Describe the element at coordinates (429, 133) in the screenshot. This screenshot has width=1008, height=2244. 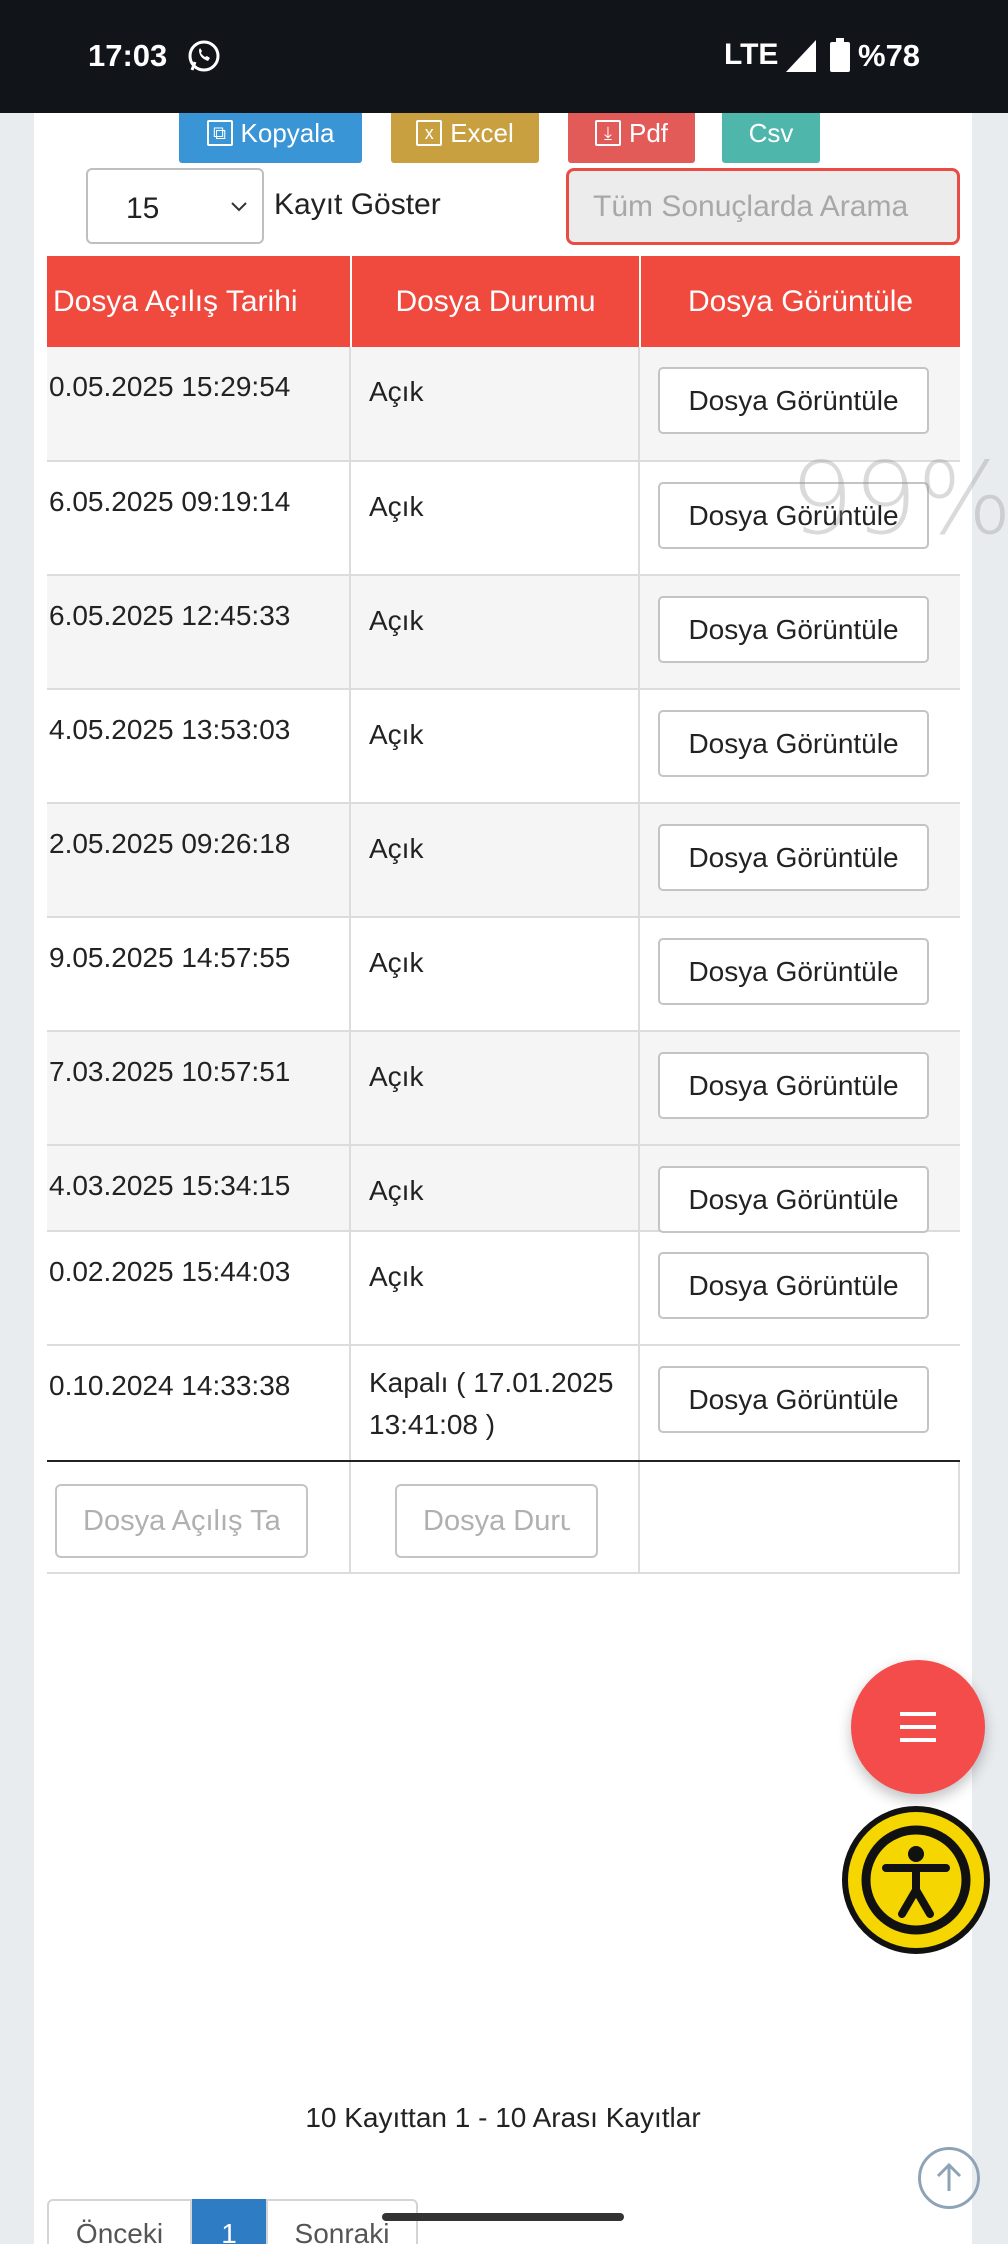
I see `excel-icon: x` at that location.